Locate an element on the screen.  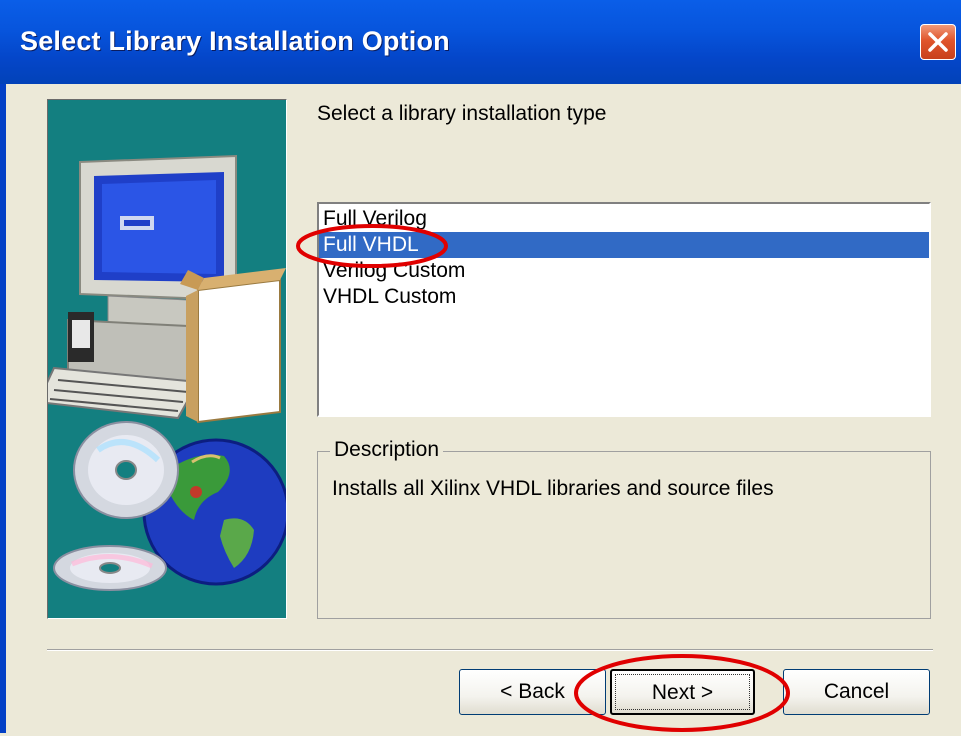
cd-disc-icon is located at coordinates (116, 506).